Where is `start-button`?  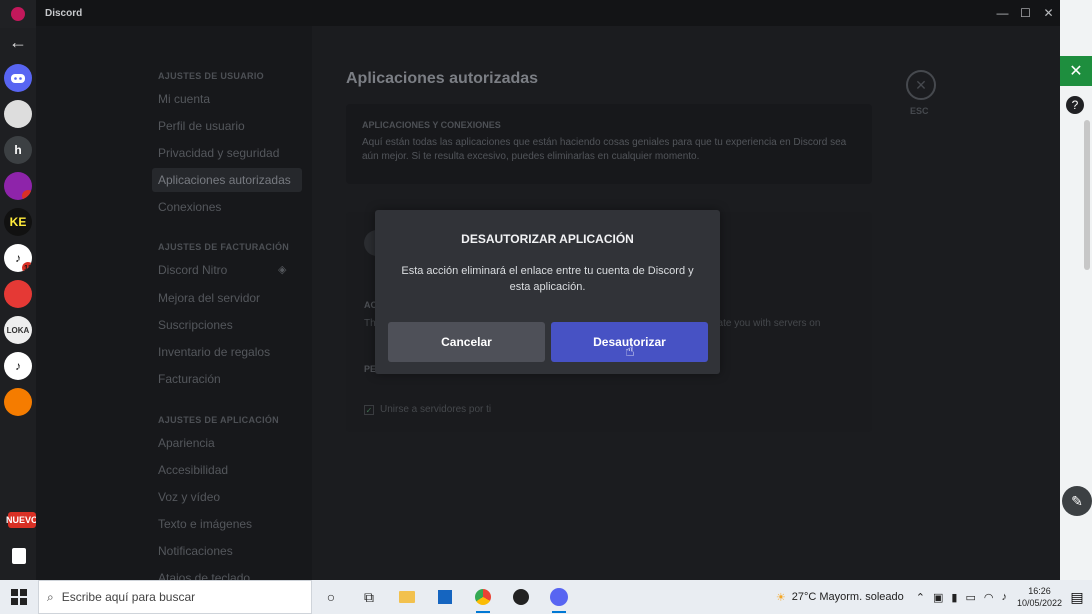
start-button is located at coordinates (19, 597).